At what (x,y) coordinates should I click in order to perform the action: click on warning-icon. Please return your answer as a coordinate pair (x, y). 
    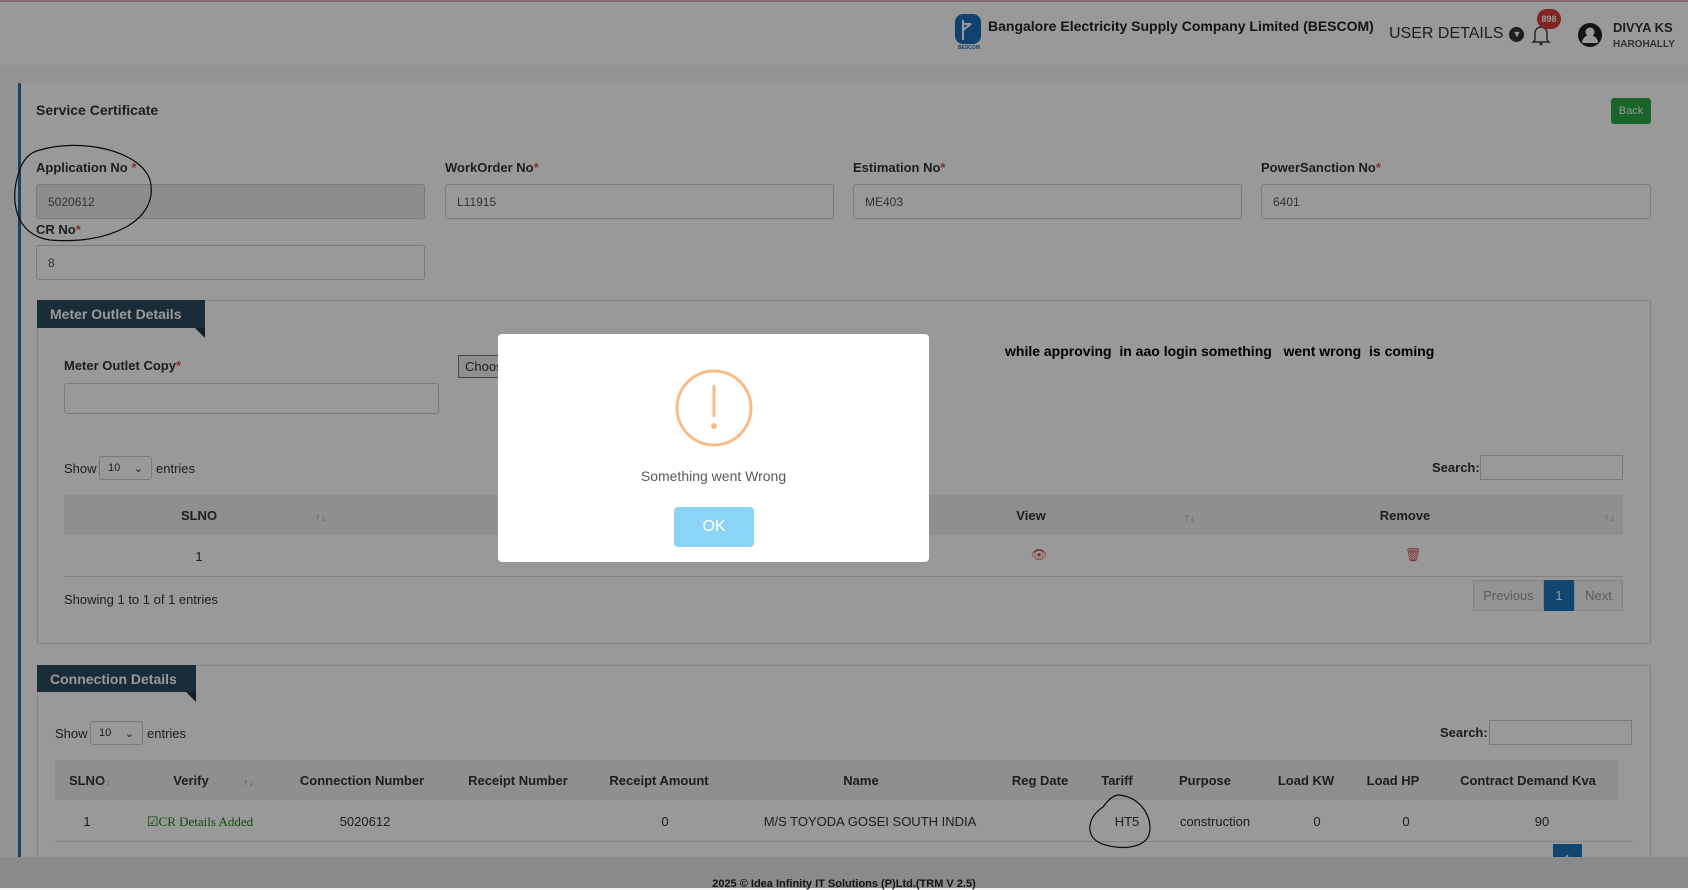
    Looking at the image, I should click on (714, 408).